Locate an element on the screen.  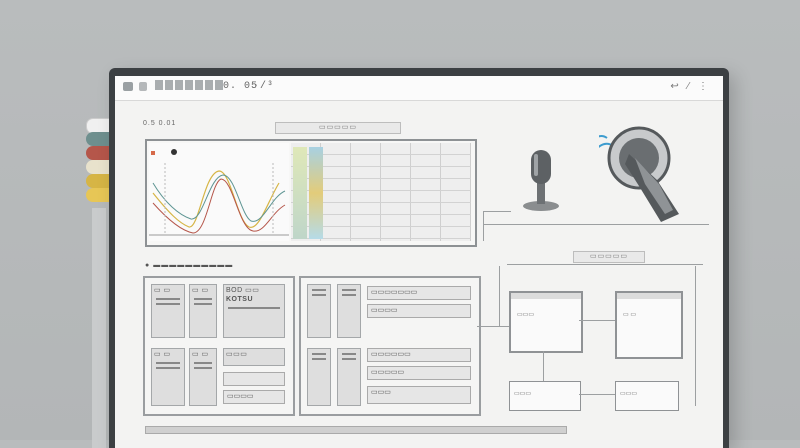
diagram-node-b: ▭ ▭ is located at coordinates (649, 325).